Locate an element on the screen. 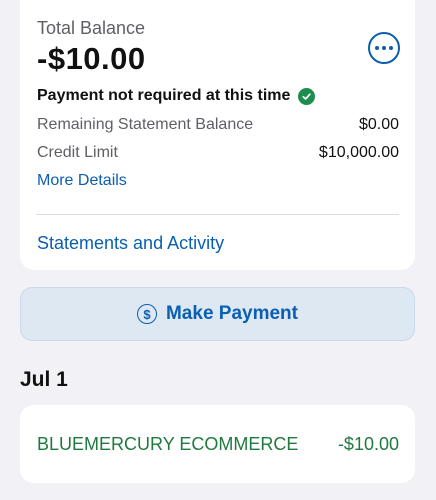  check-circle-icon is located at coordinates (307, 96).